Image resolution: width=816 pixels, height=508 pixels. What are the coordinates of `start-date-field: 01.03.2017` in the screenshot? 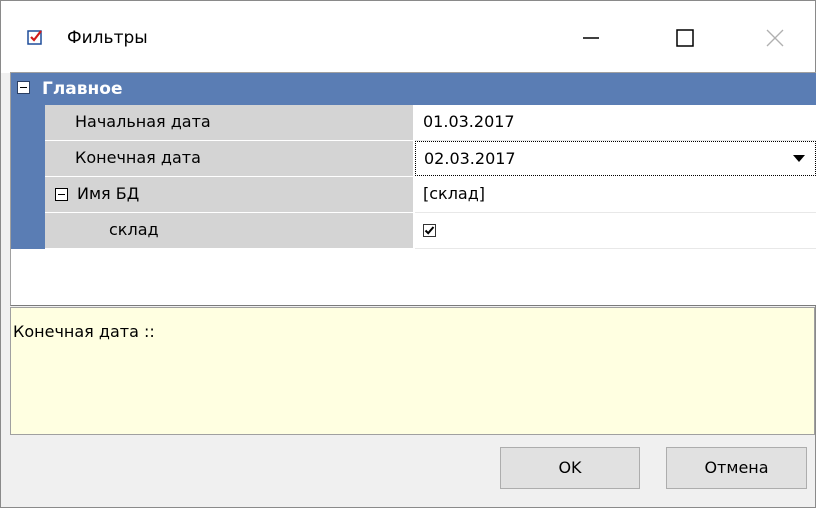 It's located at (615, 123).